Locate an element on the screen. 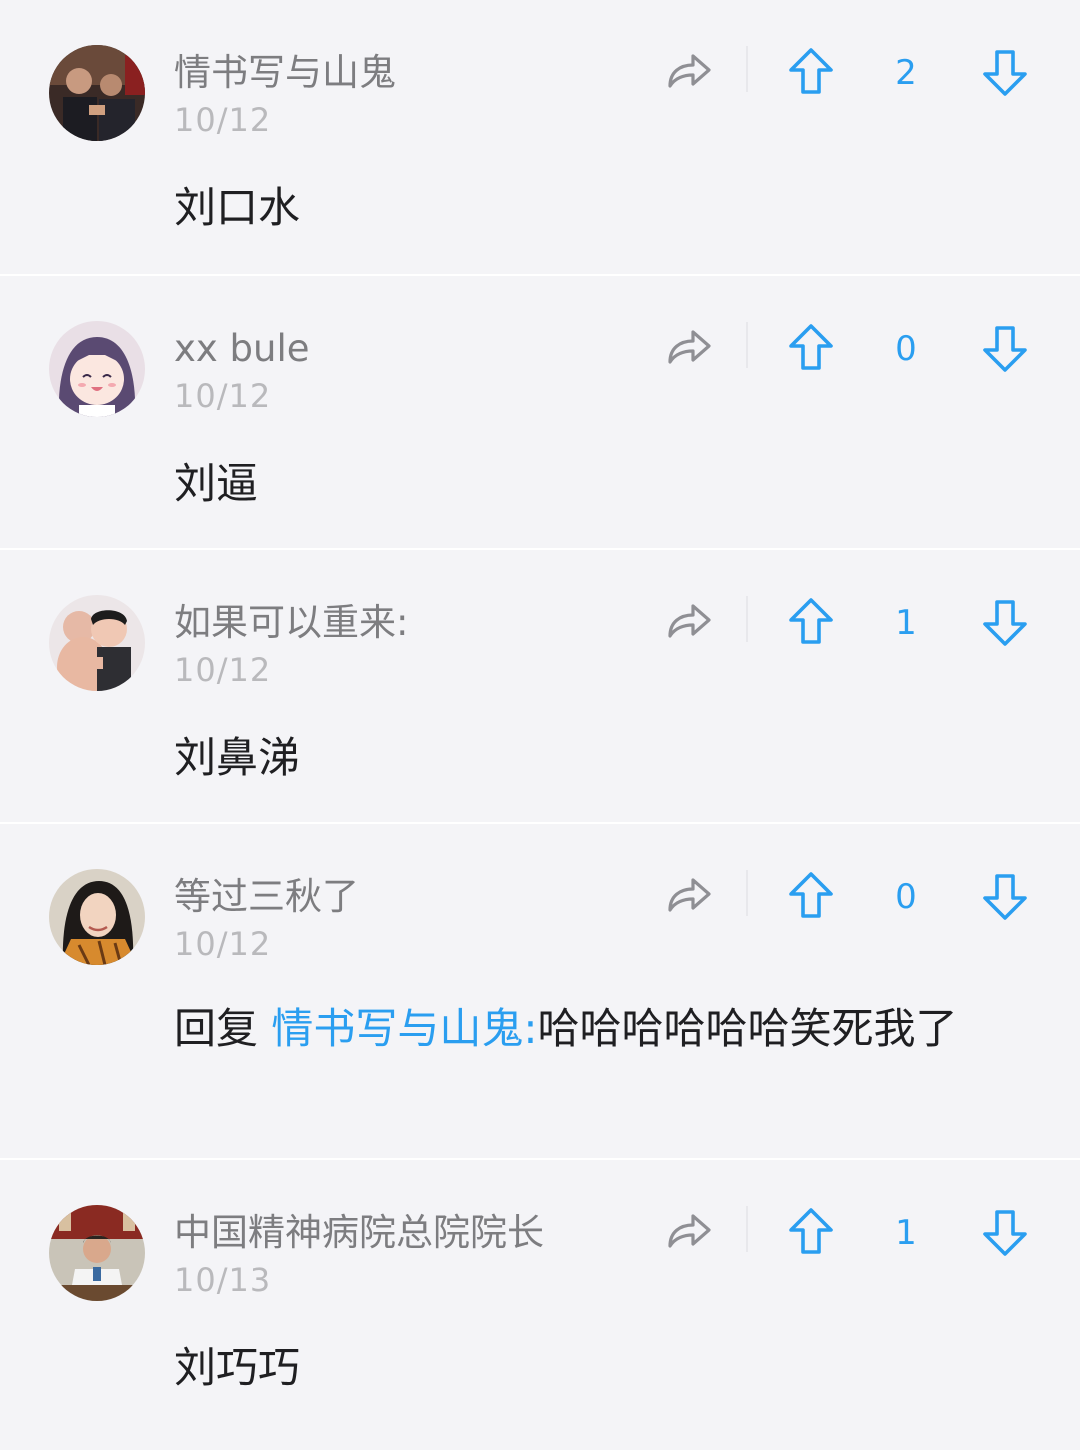 This screenshot has height=1450, width=1080. comment-text: 刘逼 is located at coordinates (216, 483).